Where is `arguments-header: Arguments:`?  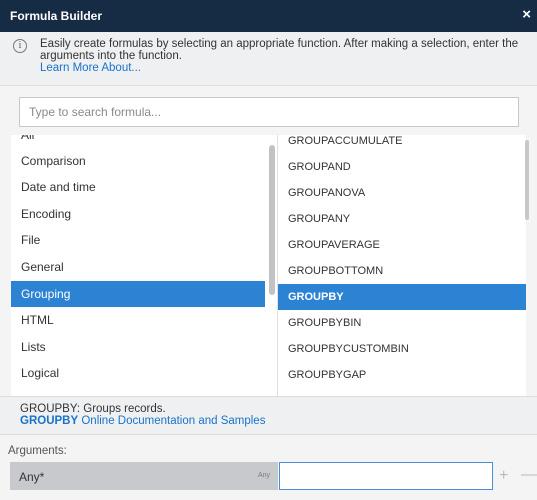
arguments-header: Arguments: is located at coordinates (268, 448).